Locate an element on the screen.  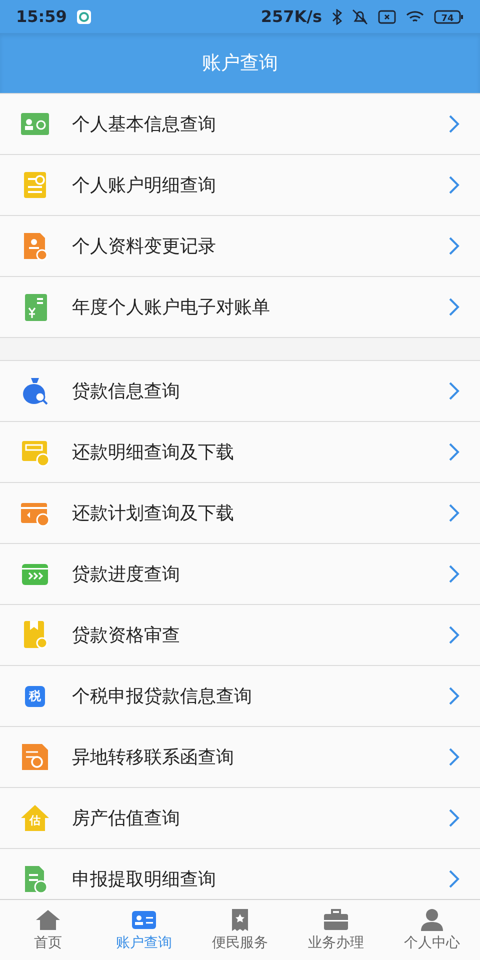
menu-row: 估 房产估值查询 is located at coordinates (240, 817).